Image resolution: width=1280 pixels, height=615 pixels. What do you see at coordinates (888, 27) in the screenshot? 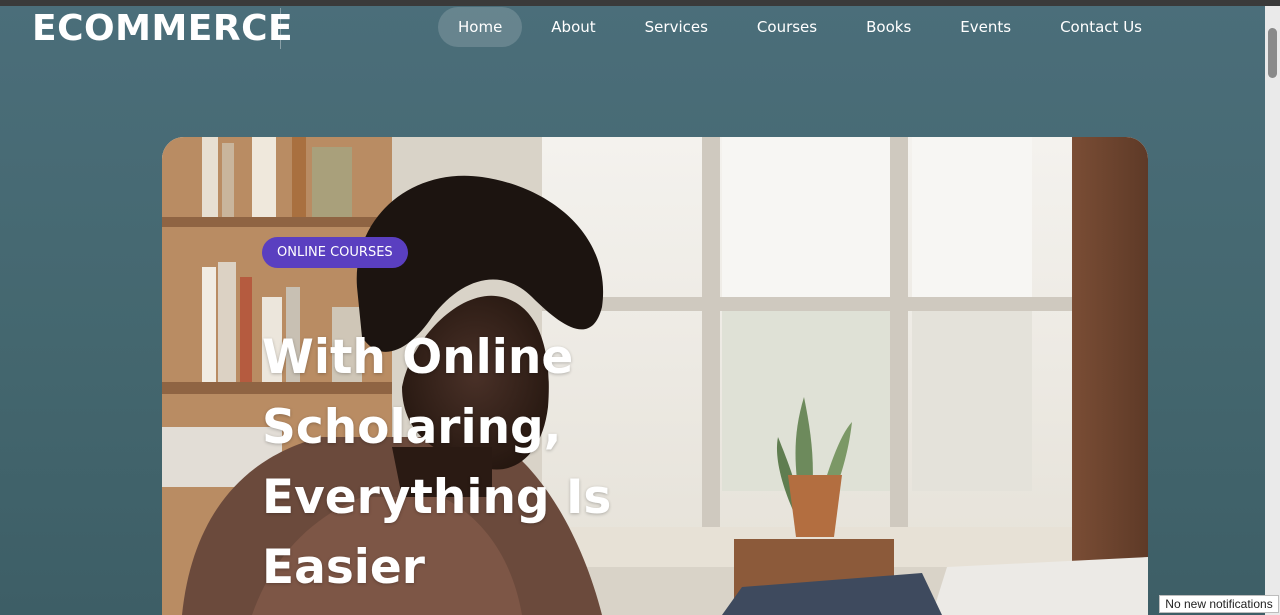
I see `nav-books: Books` at bounding box center [888, 27].